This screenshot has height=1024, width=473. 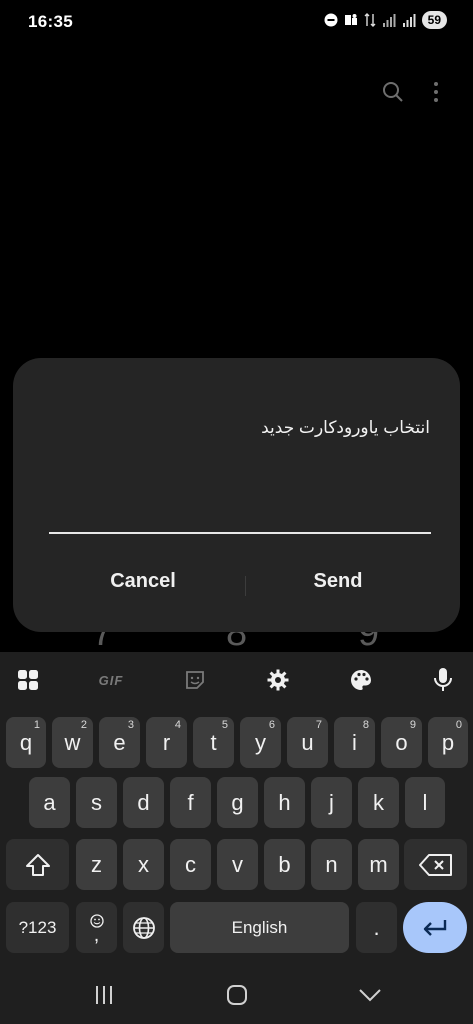 What do you see at coordinates (96, 802) in the screenshot?
I see `key-s: s` at bounding box center [96, 802].